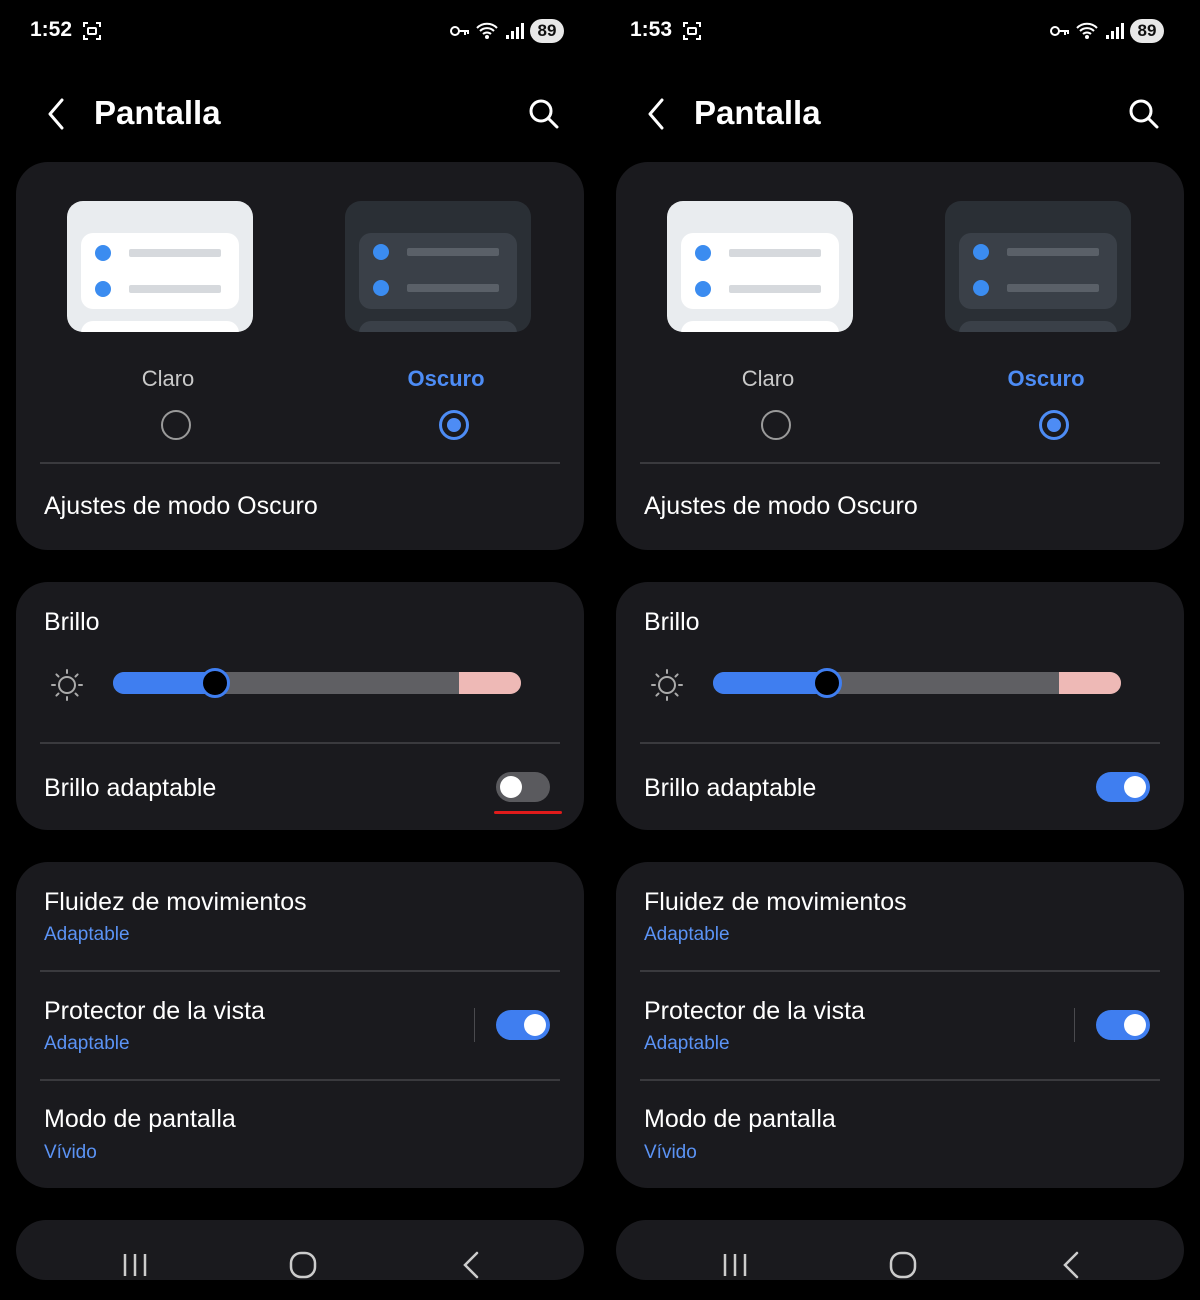 The image size is (1200, 1300). I want to click on status-time: 1:52, so click(51, 29).